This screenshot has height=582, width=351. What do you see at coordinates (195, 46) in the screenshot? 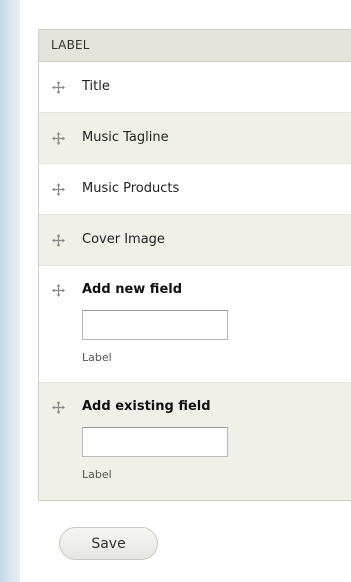
I see `table-header-label: LABEL` at bounding box center [195, 46].